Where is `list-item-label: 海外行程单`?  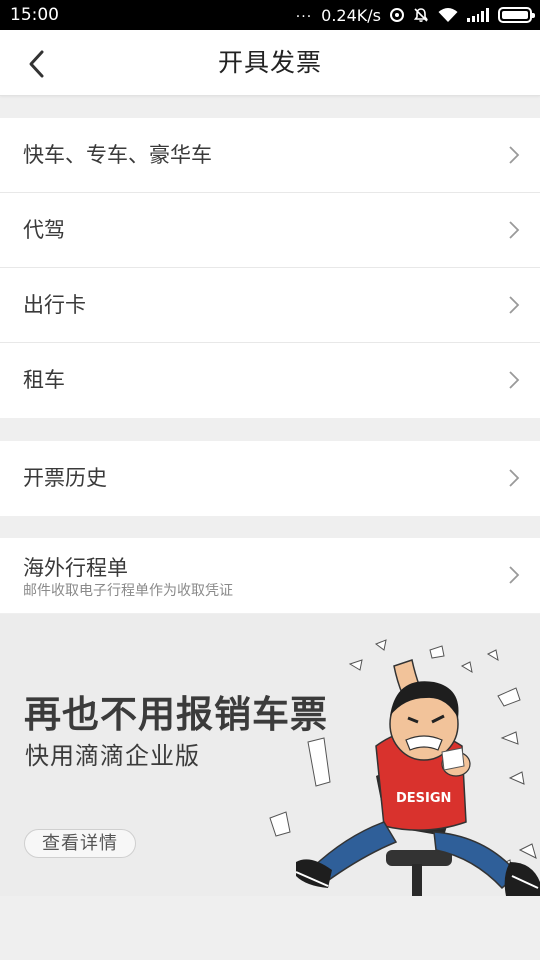 list-item-label: 海外行程单 is located at coordinates (75, 568).